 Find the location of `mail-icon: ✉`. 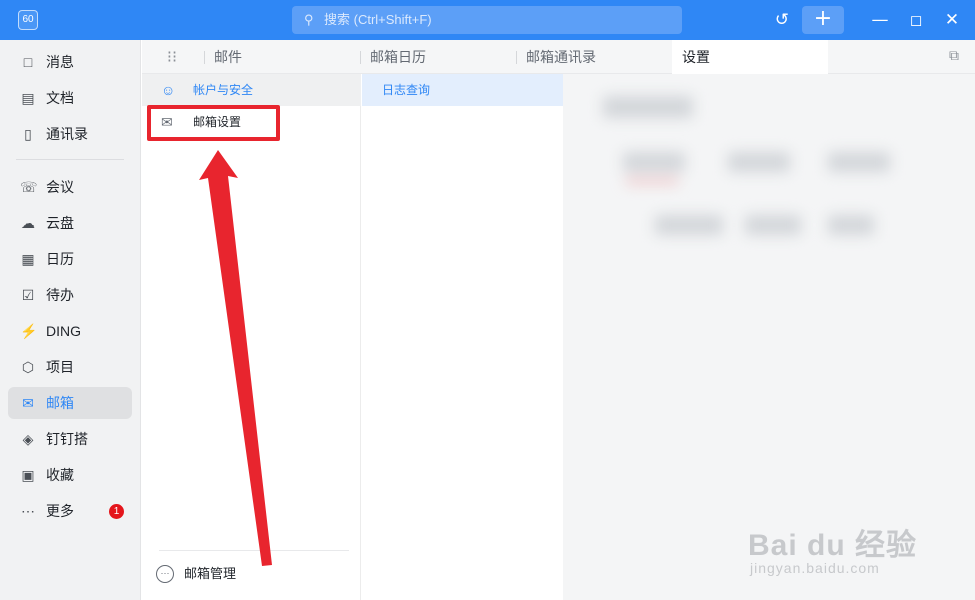

mail-icon: ✉ is located at coordinates (28, 403).